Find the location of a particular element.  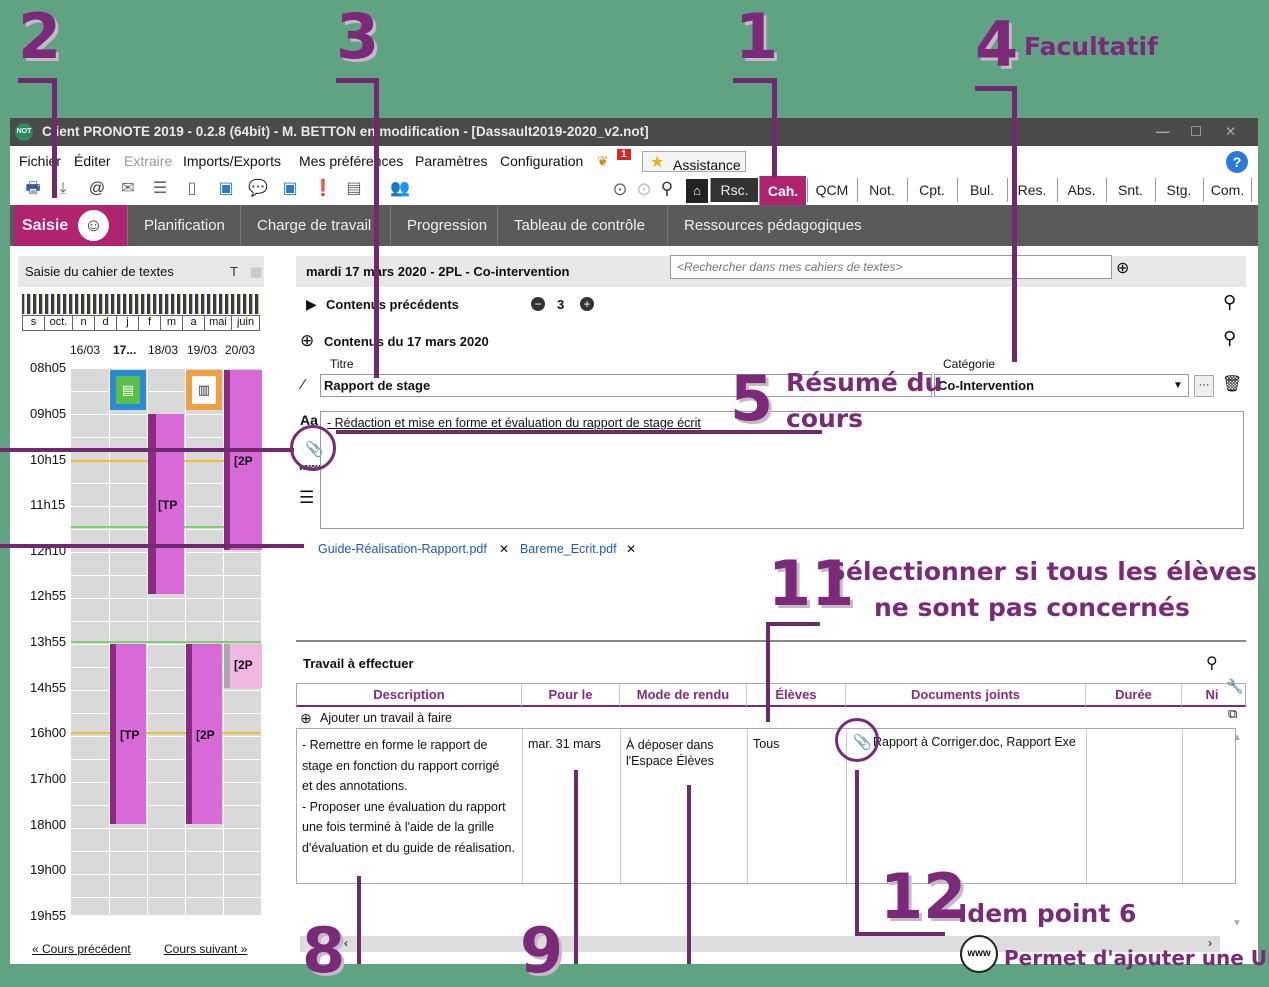

monitor-icon: ▣ is located at coordinates (290, 189).